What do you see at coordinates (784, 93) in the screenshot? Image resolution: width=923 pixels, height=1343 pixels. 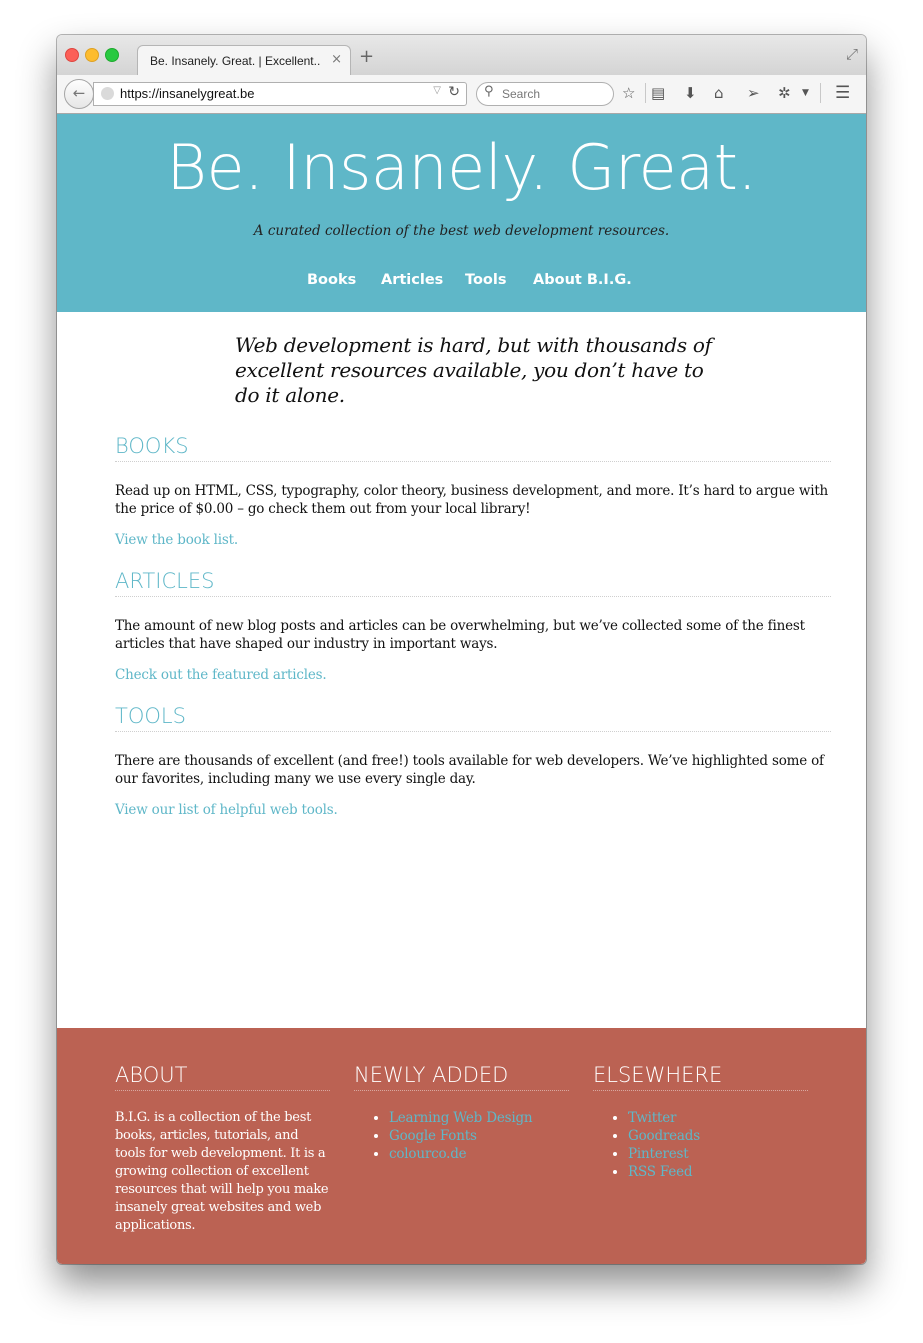 I see `extension-icon: ✲` at bounding box center [784, 93].